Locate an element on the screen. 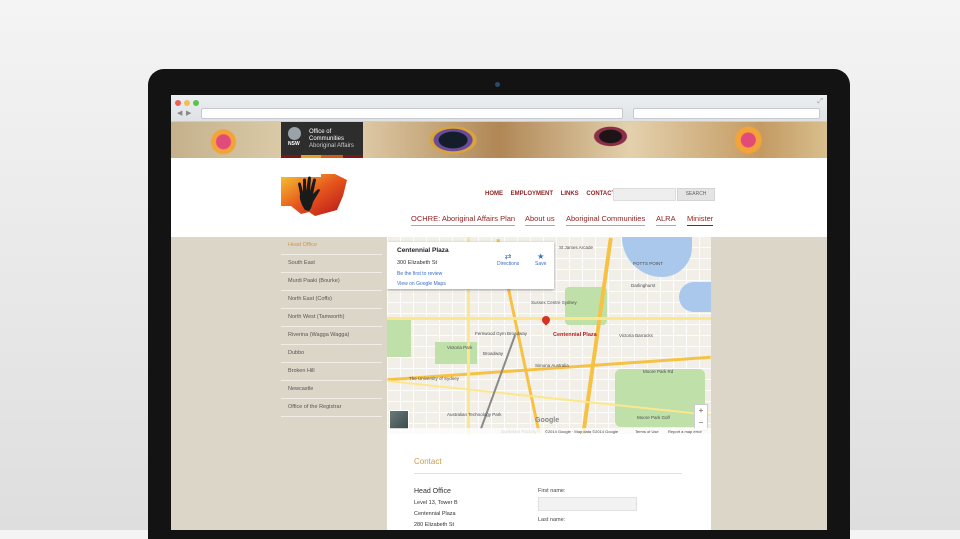 The width and height of the screenshot is (960, 539). nav-link-employment: EMPLOYMENT is located at coordinates (532, 194).